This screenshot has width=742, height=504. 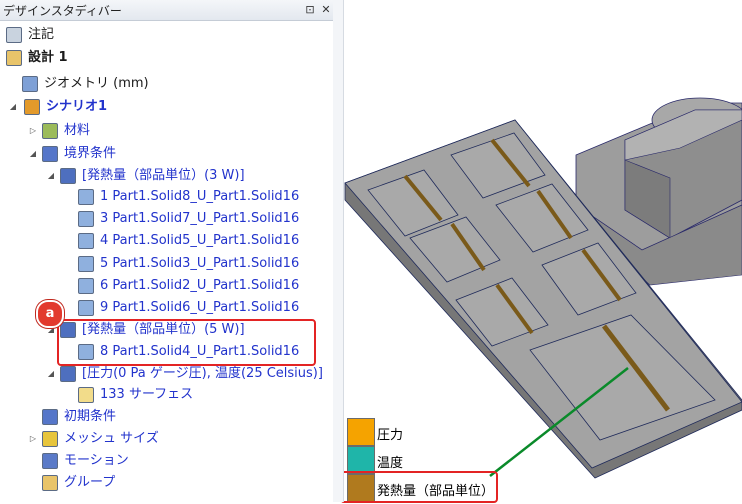 What do you see at coordinates (96, 83) in the screenshot?
I see `tree-item-label: ジオメトリ (mm)` at bounding box center [96, 83].